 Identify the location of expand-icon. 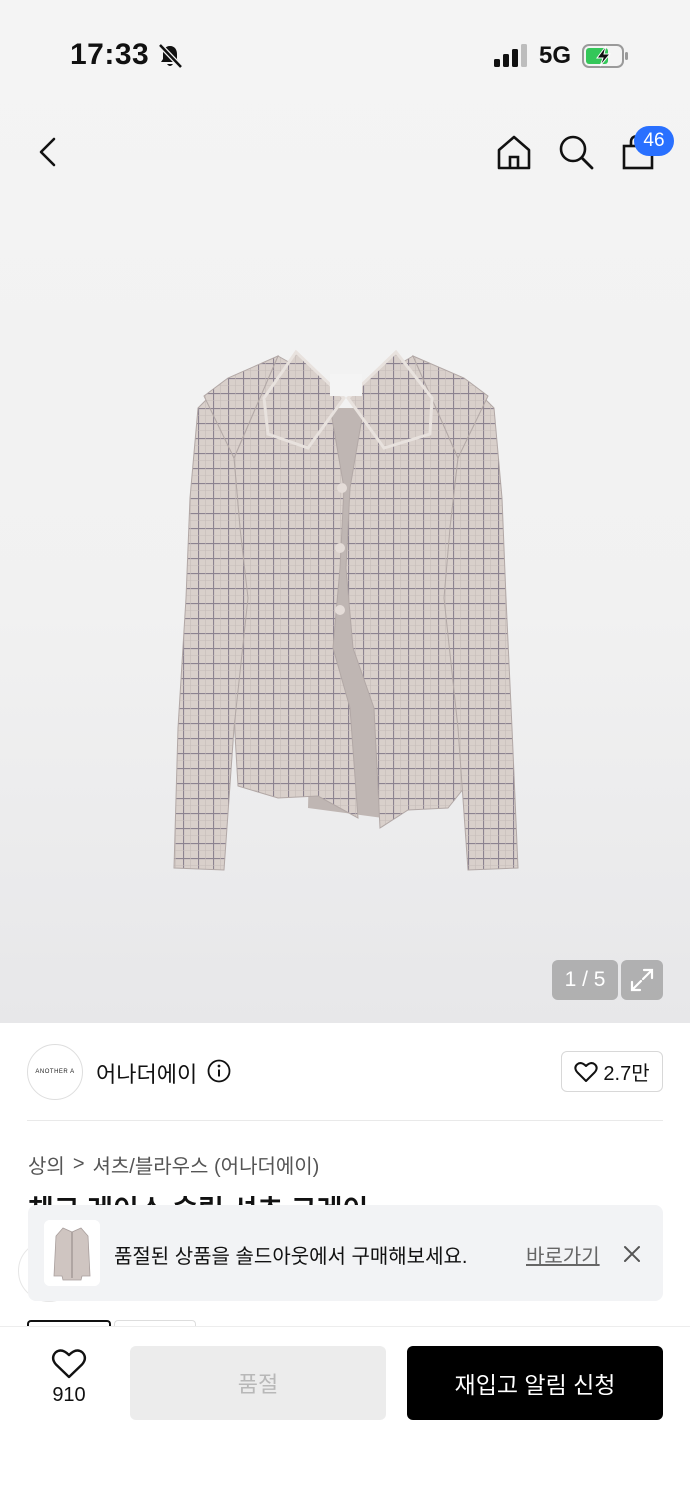
(642, 980).